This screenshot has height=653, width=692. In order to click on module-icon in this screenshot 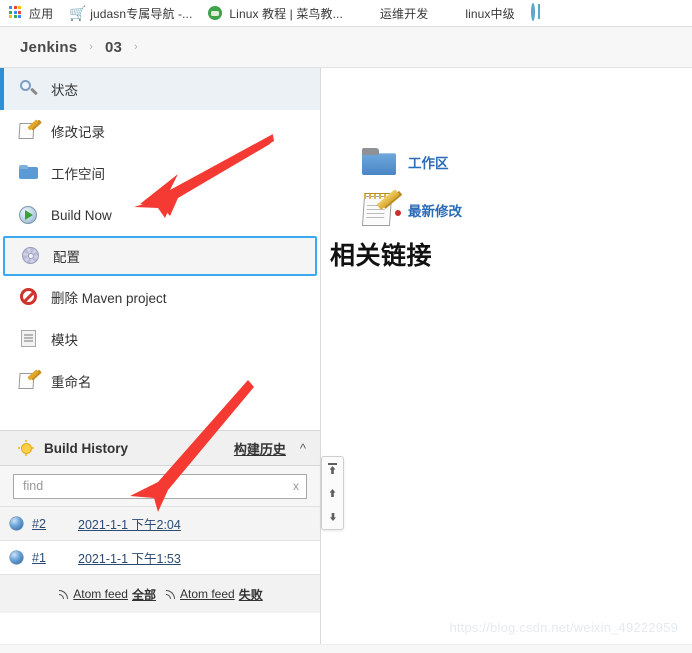, I will do `click(29, 339)`.